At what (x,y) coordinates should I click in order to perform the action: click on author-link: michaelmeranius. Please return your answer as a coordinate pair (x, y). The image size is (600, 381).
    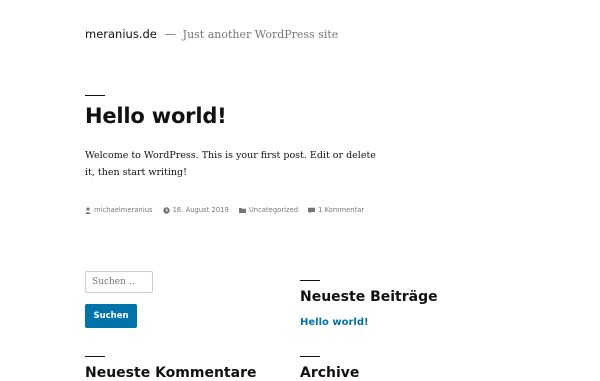
    Looking at the image, I should click on (123, 210).